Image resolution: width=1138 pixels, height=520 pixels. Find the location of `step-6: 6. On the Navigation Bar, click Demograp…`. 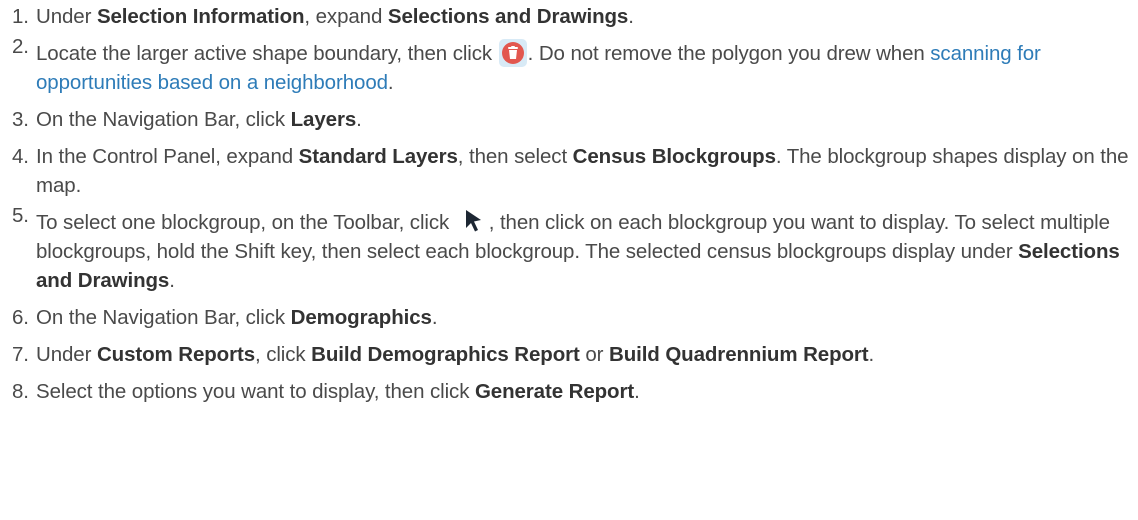

step-6: 6. On the Navigation Bar, click Demograp… is located at coordinates (575, 317).